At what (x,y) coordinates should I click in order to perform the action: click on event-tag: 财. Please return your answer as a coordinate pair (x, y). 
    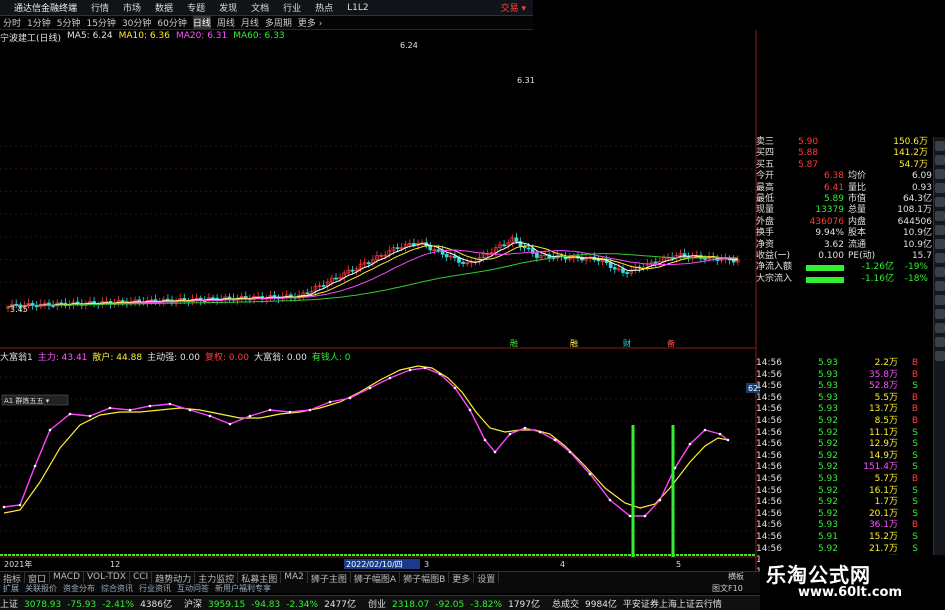
    Looking at the image, I should click on (627, 343).